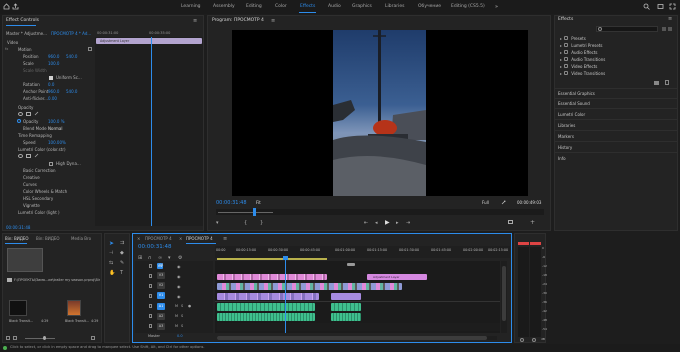 This screenshot has width=680, height=352. I want to click on anchor-x-value: 960.0, so click(53, 91).